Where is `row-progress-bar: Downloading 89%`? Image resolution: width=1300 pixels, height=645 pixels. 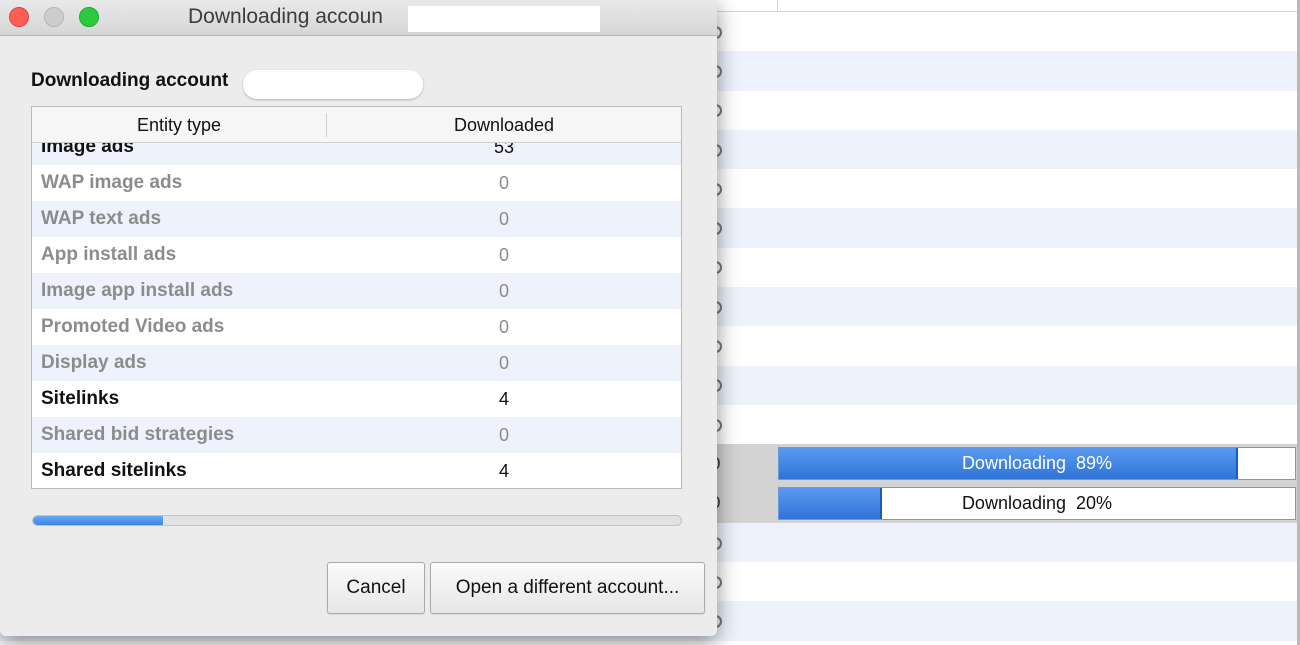
row-progress-bar: Downloading 89% is located at coordinates (1037, 464).